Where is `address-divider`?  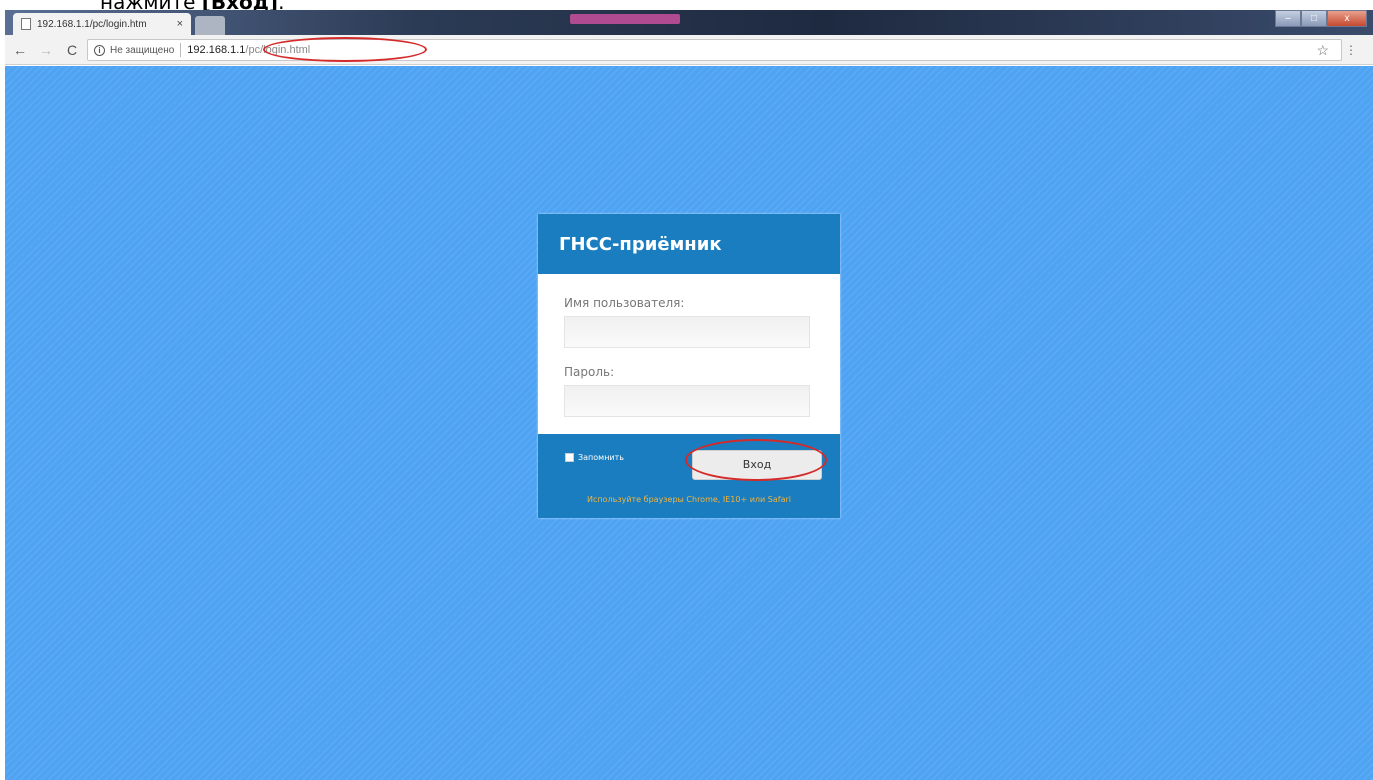 address-divider is located at coordinates (181, 50).